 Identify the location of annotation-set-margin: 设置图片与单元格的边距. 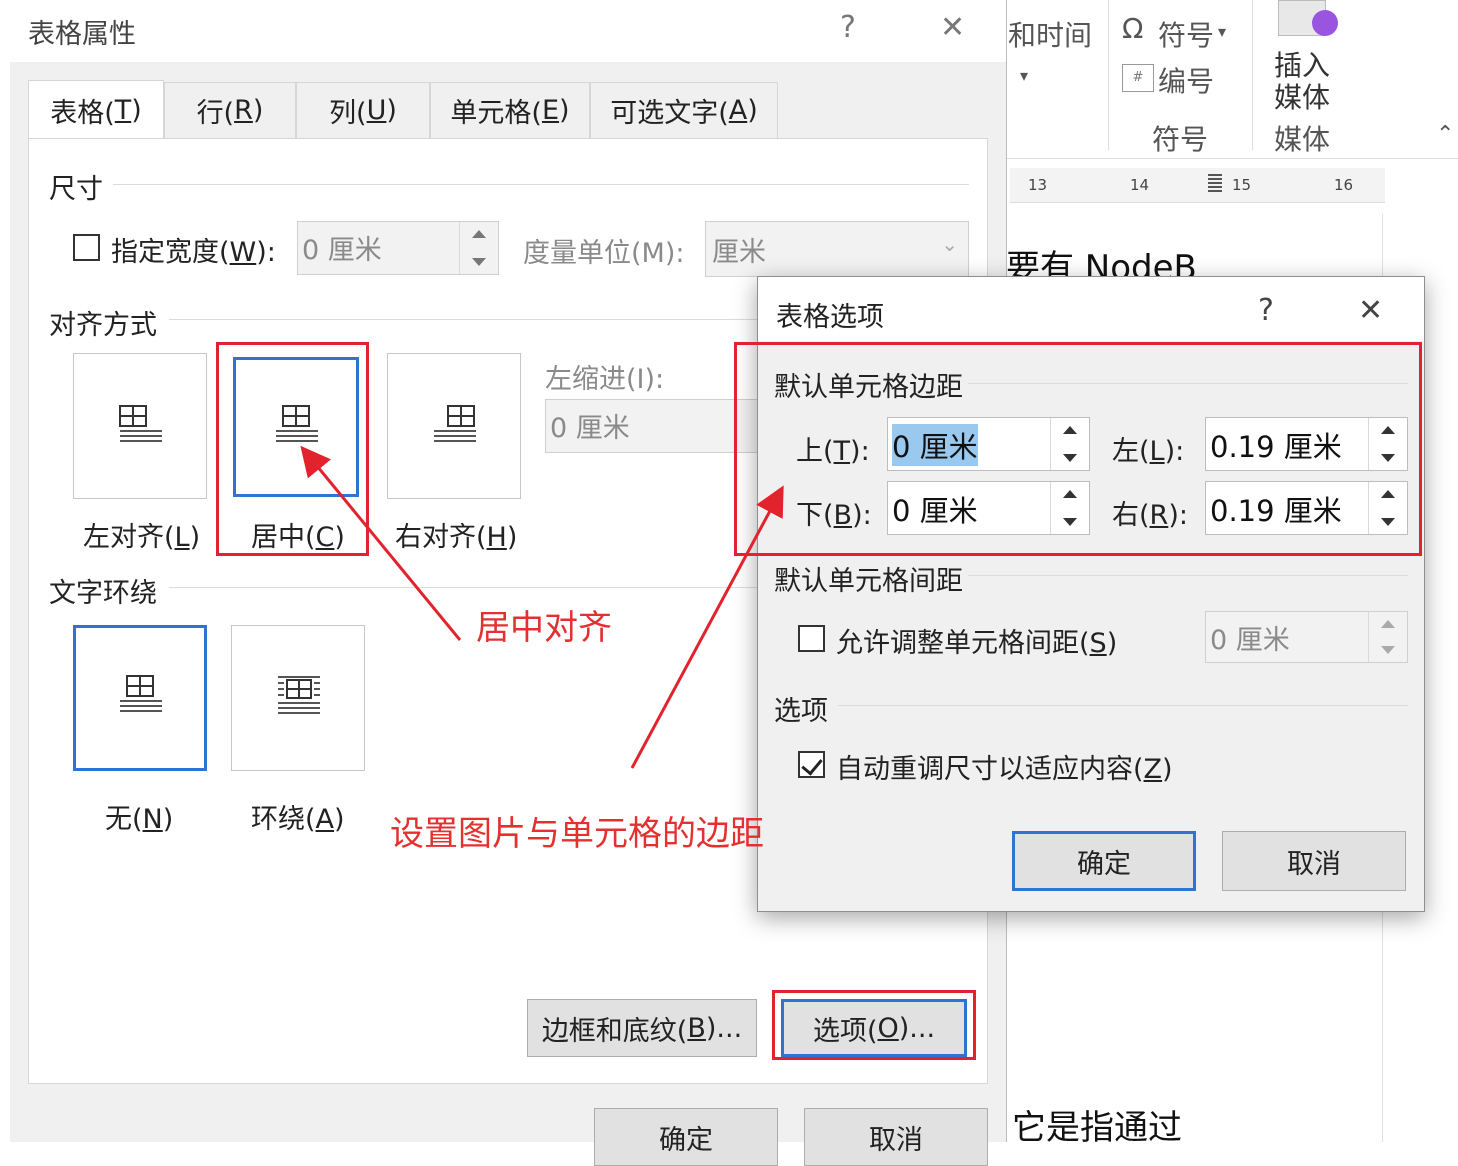
(577, 834).